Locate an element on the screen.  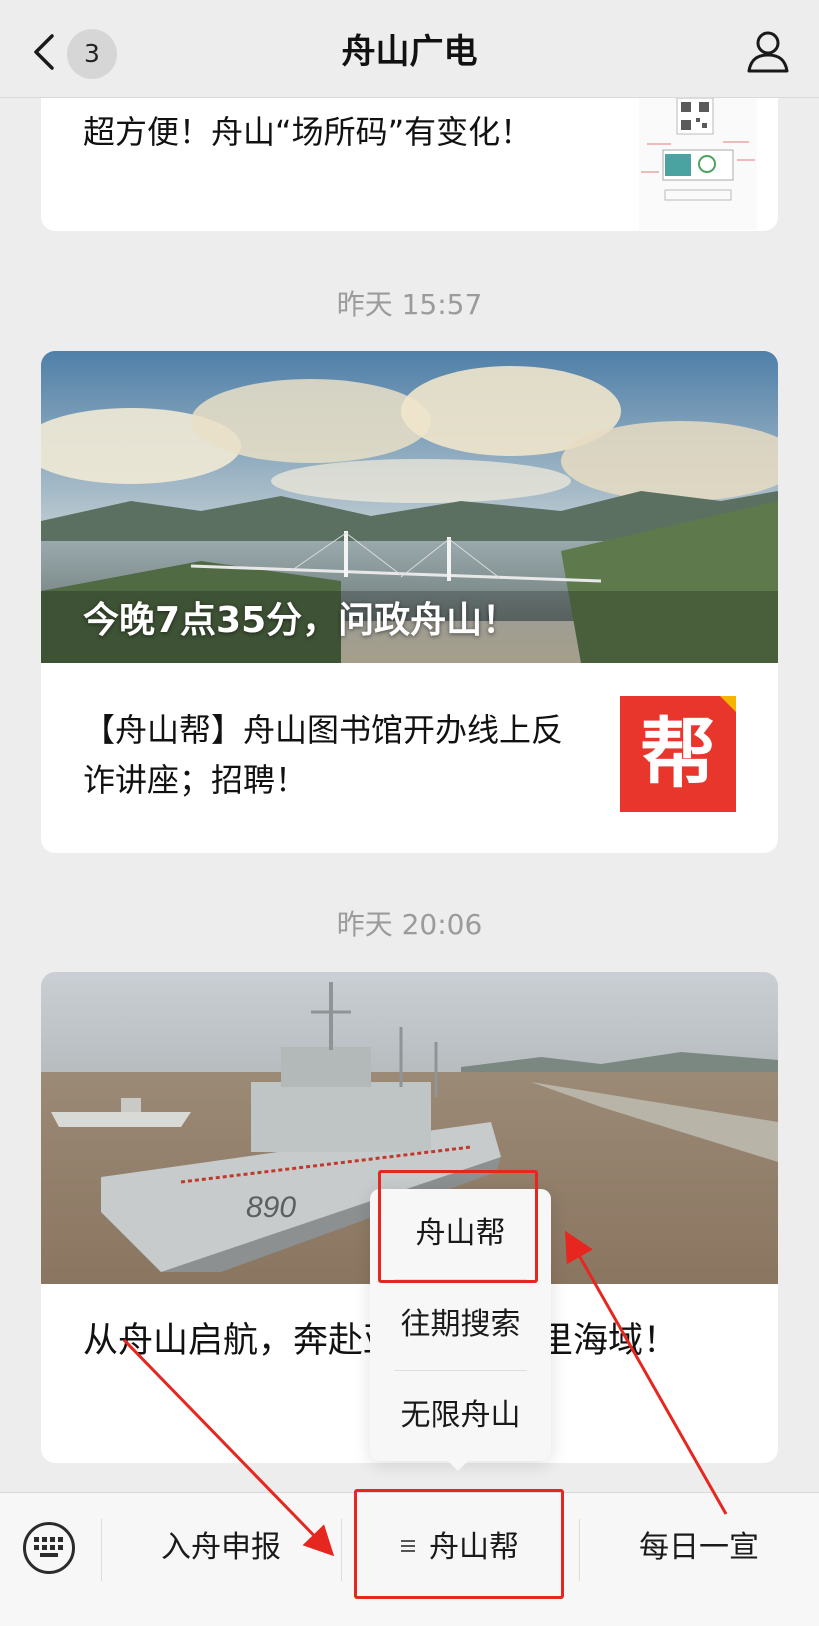
highlight-box-menu is located at coordinates (459, 1544).